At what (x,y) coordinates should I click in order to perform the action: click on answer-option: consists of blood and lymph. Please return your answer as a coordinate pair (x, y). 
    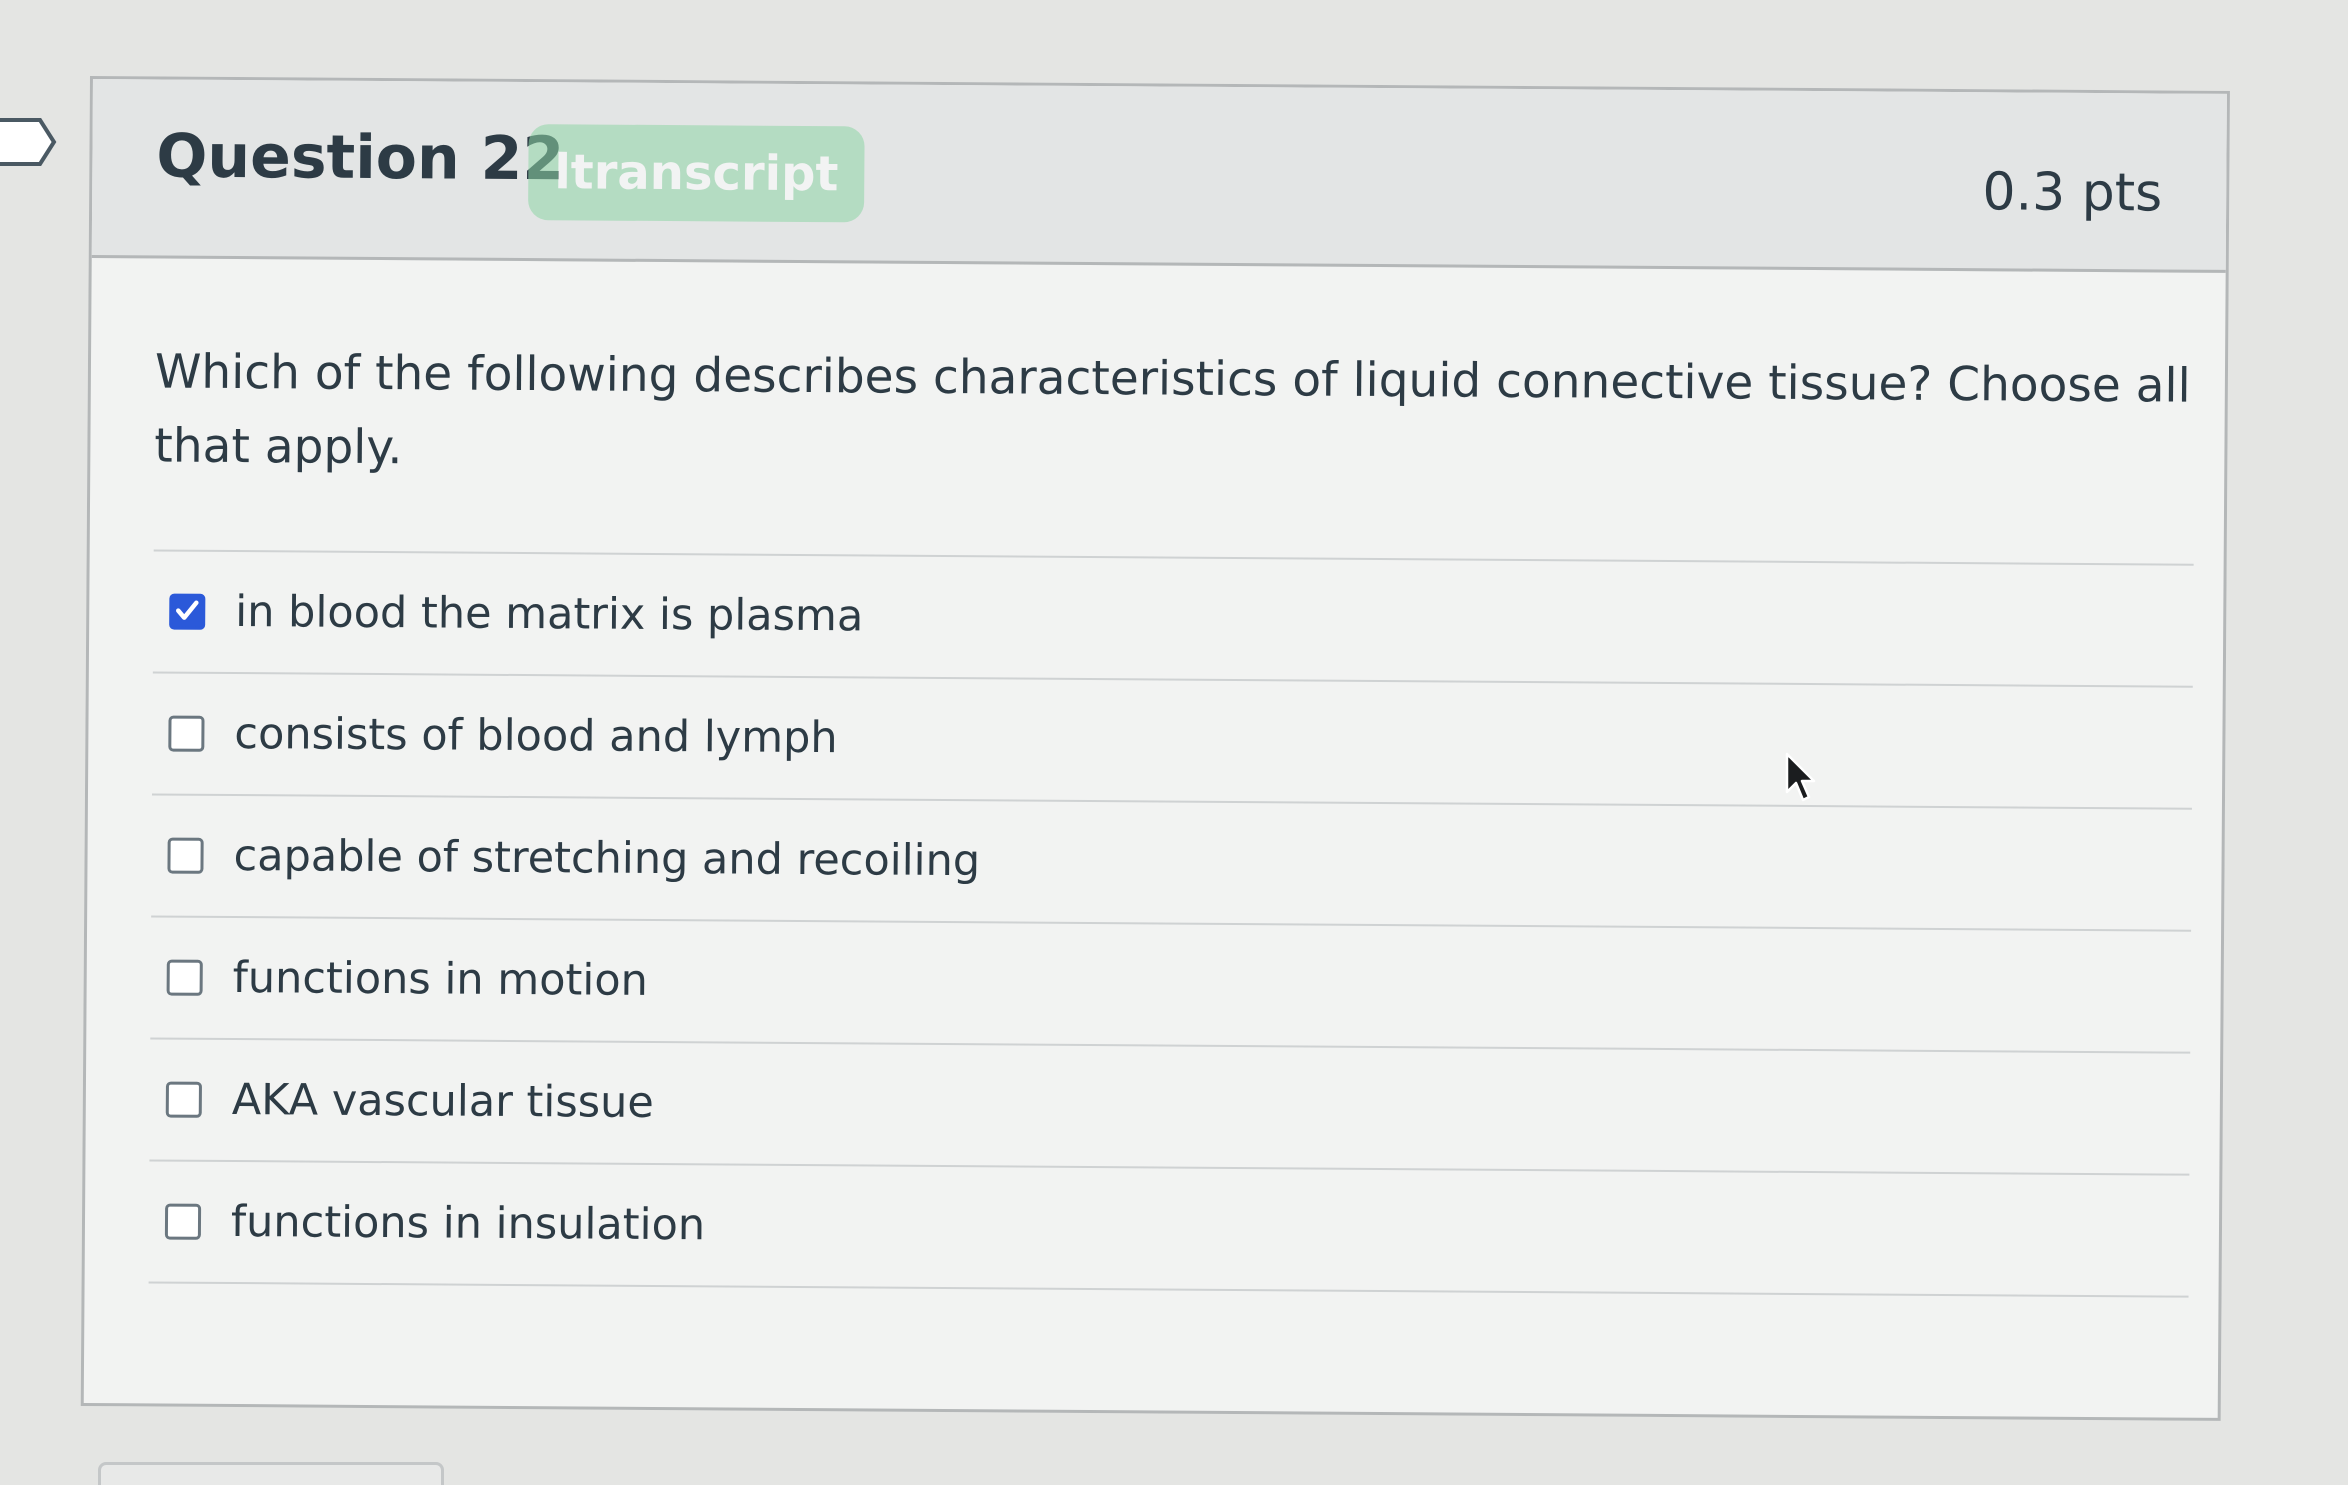
    Looking at the image, I should click on (1172, 741).